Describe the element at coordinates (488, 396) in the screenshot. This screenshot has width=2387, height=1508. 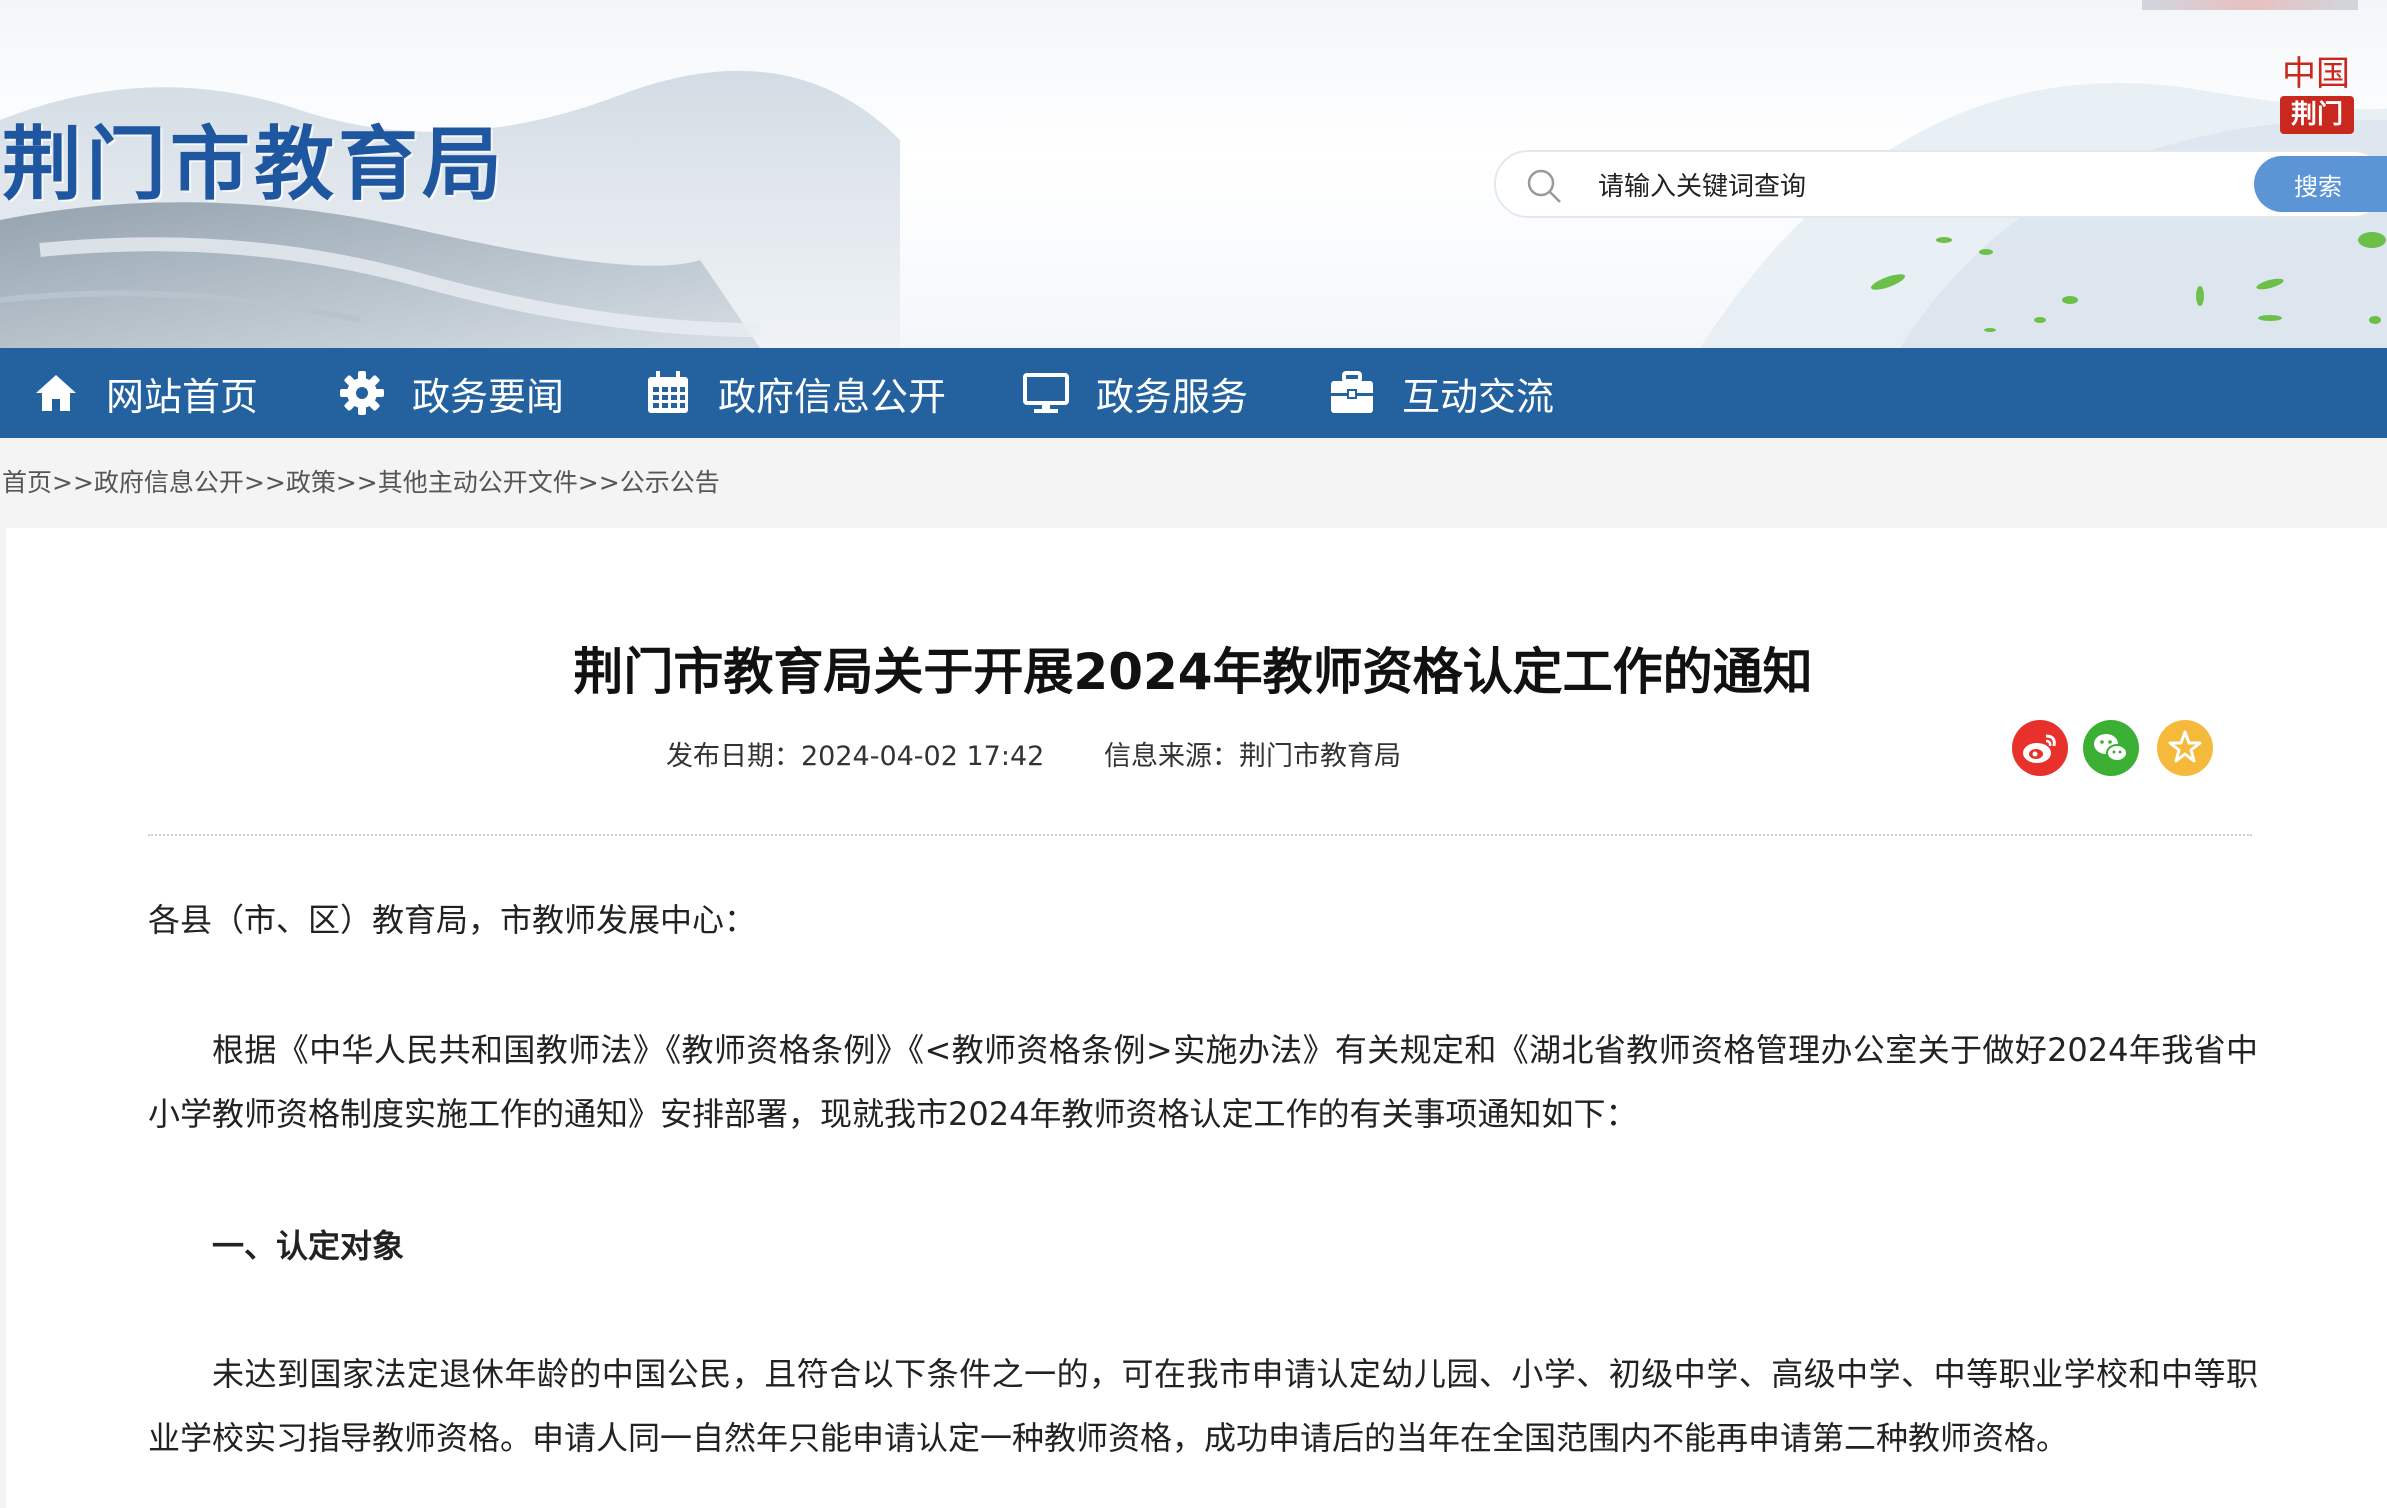
I see `nav-label: 政务要闻` at that location.